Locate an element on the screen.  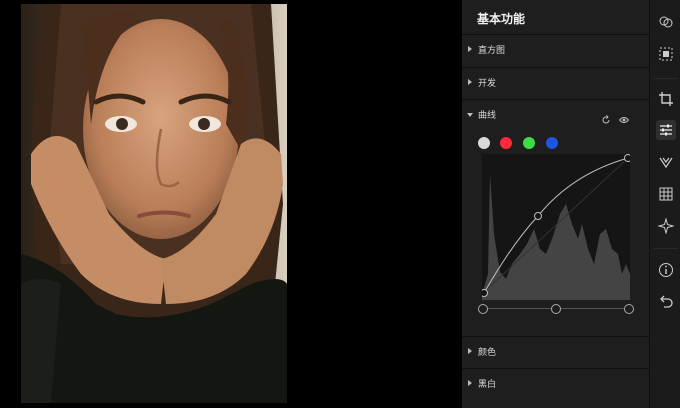
chevron-down-icon is located at coordinates (470, 115).